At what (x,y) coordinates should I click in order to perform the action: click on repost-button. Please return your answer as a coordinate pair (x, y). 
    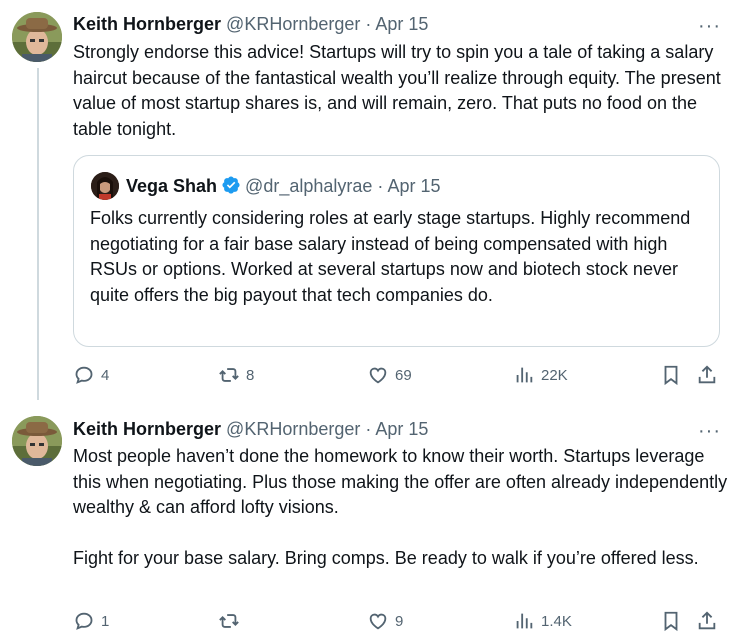
    Looking at the image, I should click on (232, 621).